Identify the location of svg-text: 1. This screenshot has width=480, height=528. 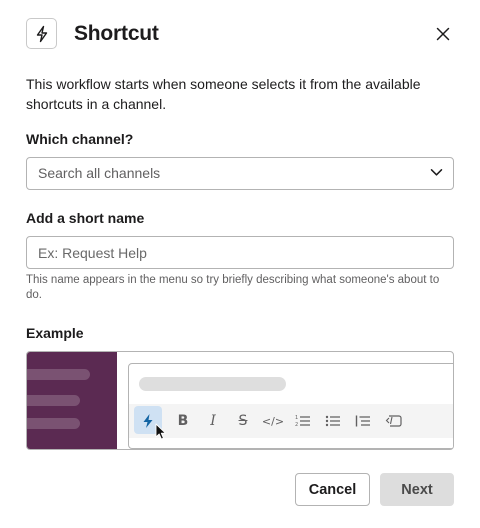
(296, 418).